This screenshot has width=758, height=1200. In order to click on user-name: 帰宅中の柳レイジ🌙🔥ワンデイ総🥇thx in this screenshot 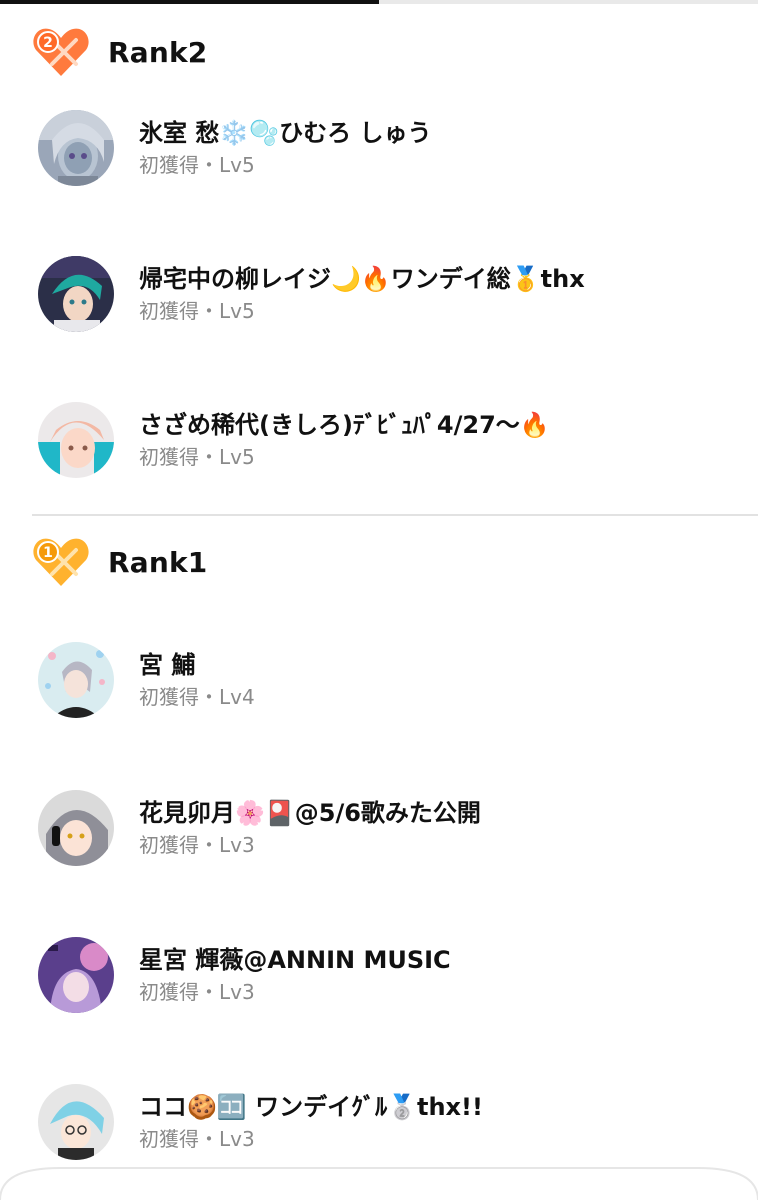, I will do `click(362, 279)`.